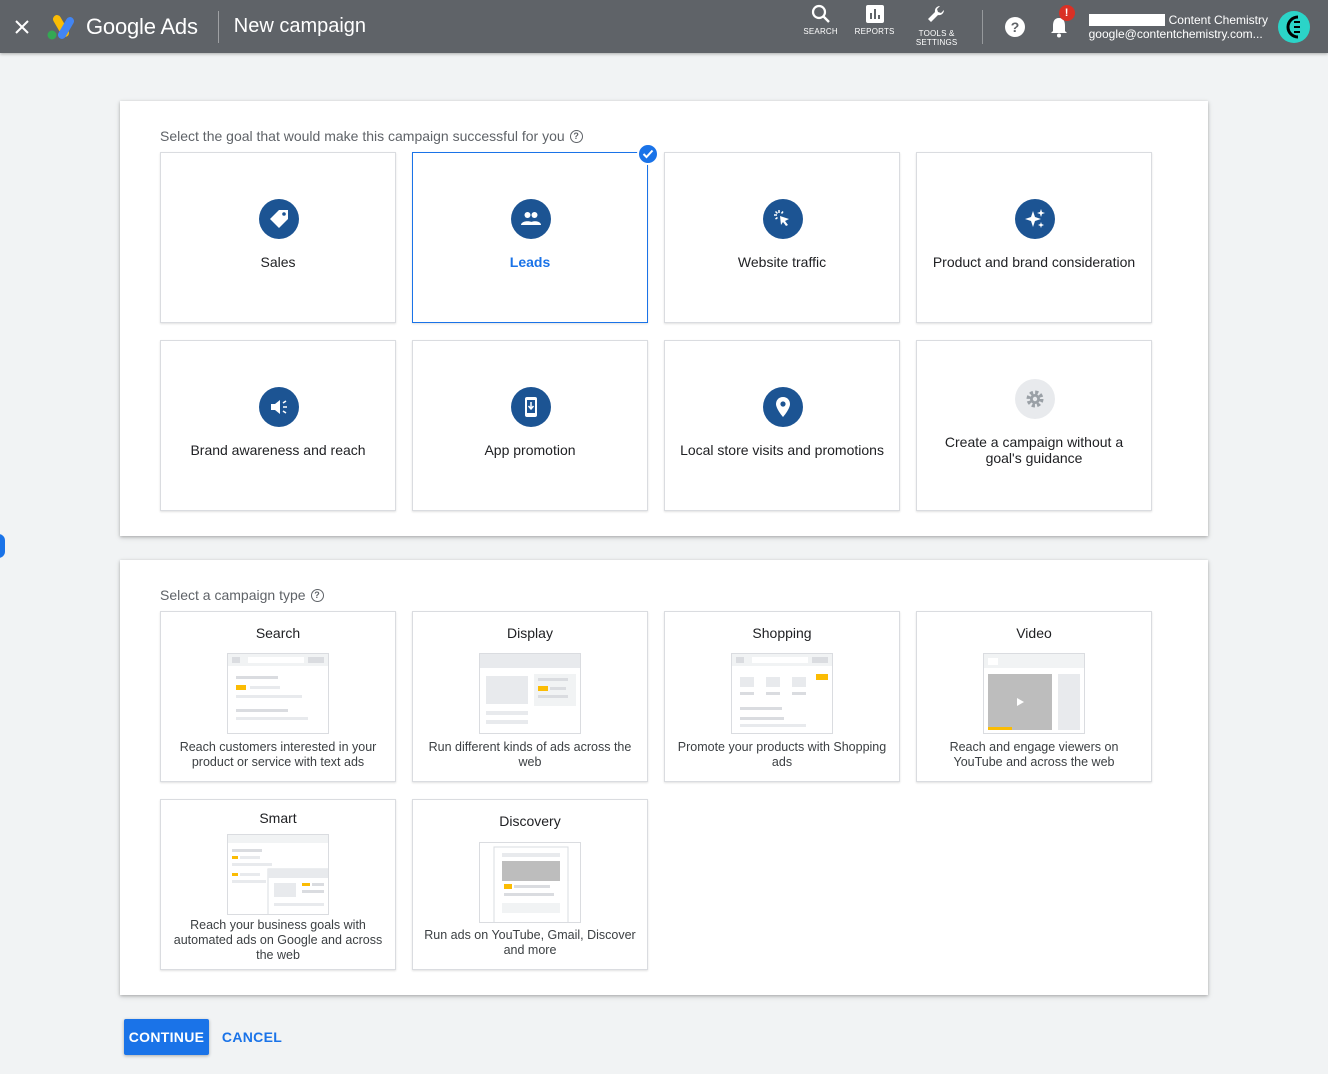  I want to click on shopping-ad-illustration, so click(782, 693).